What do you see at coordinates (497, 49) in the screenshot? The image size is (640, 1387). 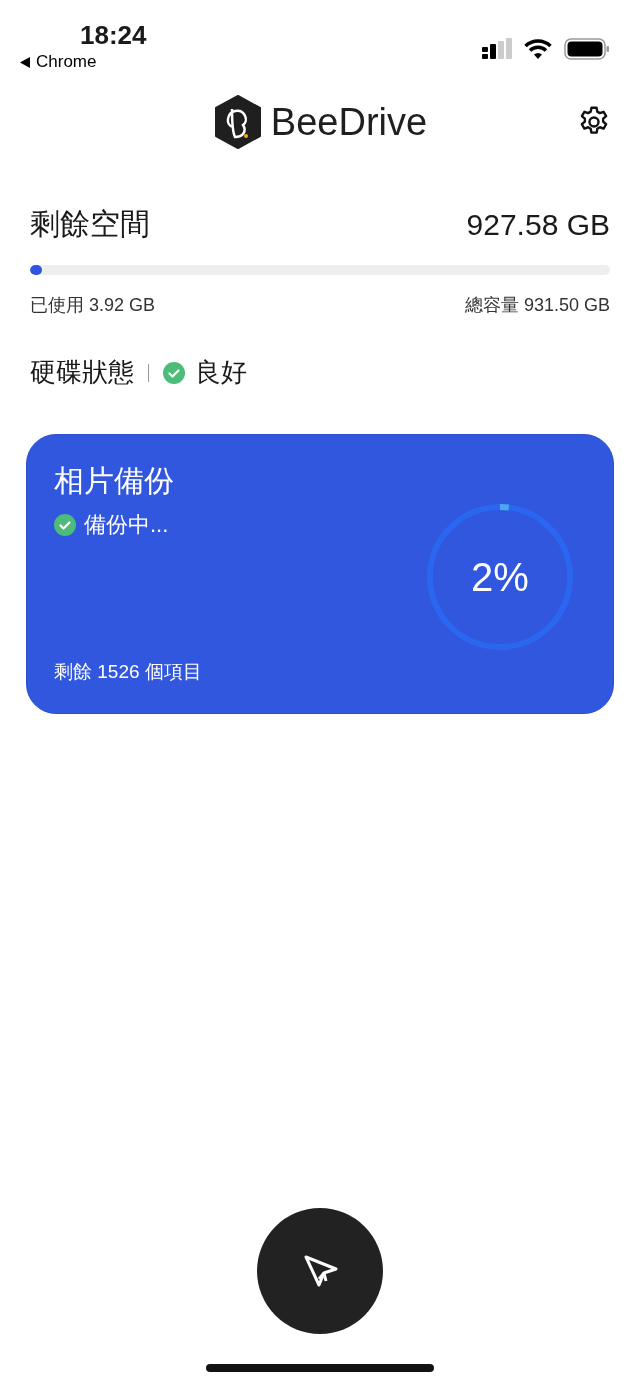 I see `signal-icon` at bounding box center [497, 49].